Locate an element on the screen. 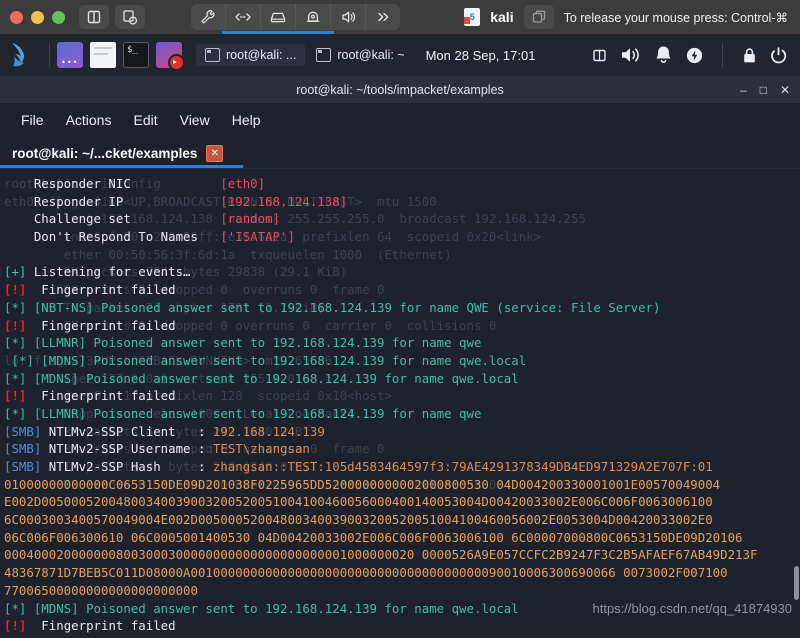 The width and height of the screenshot is (800, 638). chevrons-right-icon is located at coordinates (383, 17).